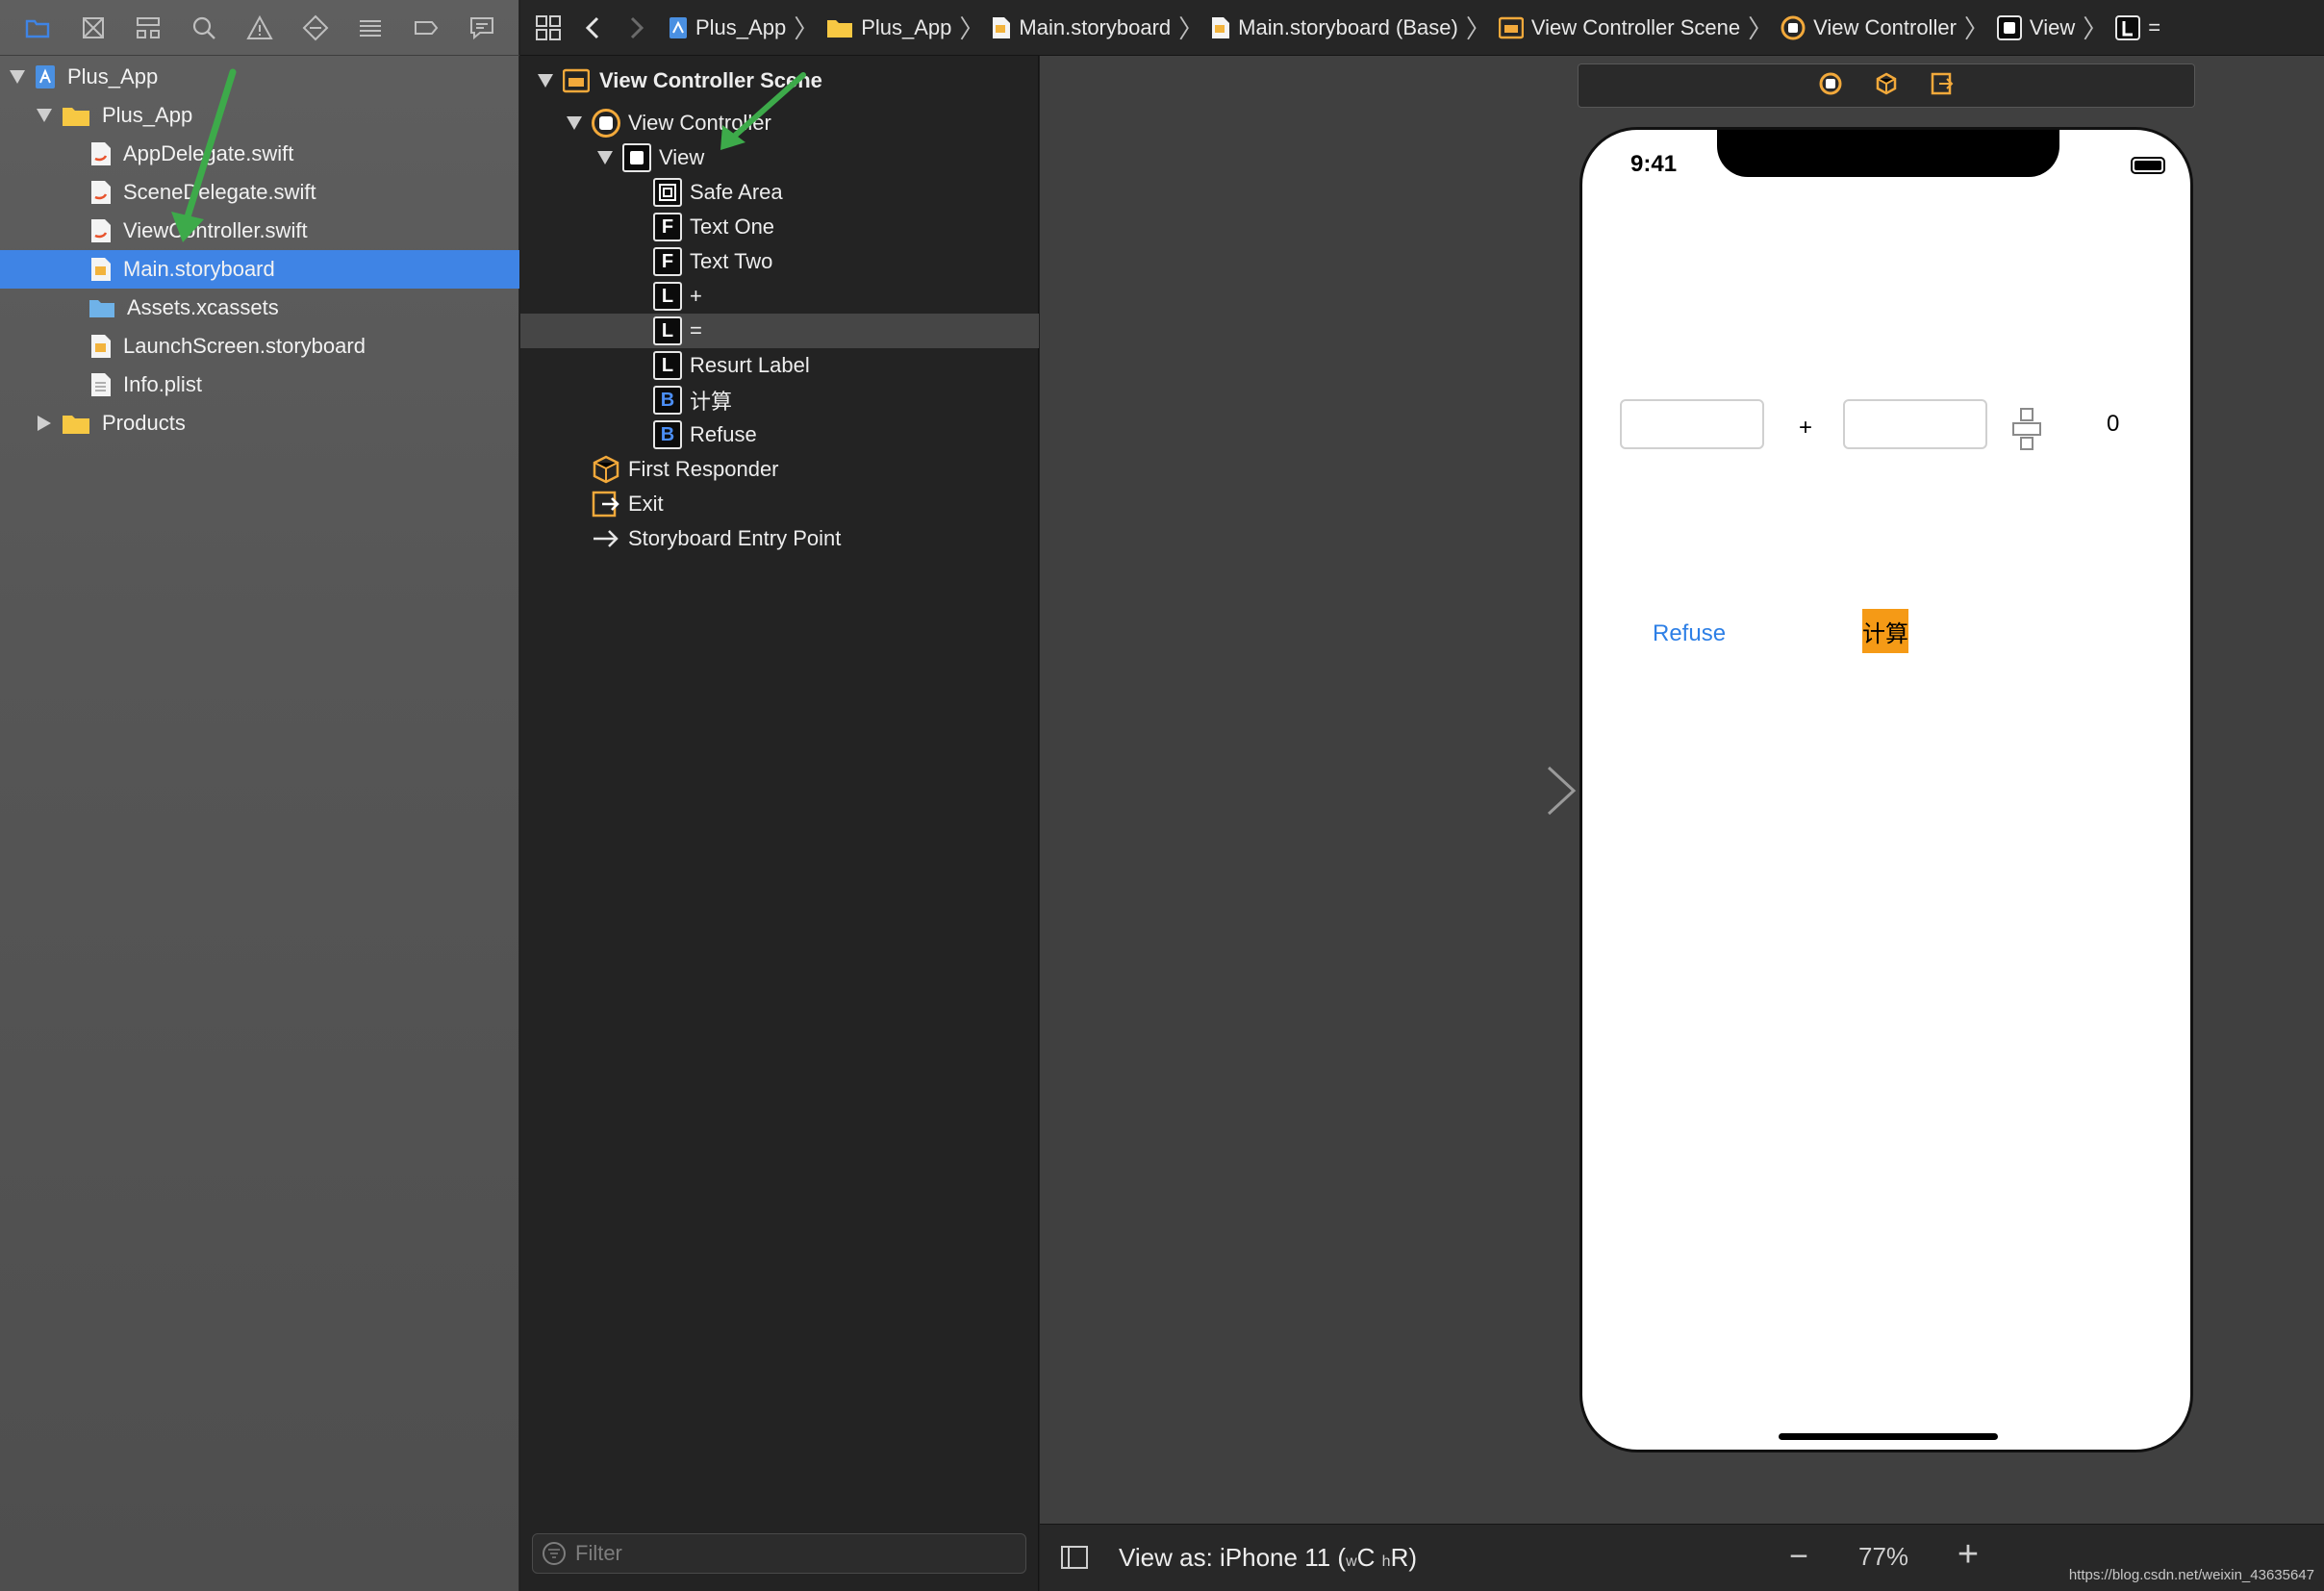  What do you see at coordinates (259, 270) in the screenshot?
I see `tree-item-file-selected: Main.storyboard` at bounding box center [259, 270].